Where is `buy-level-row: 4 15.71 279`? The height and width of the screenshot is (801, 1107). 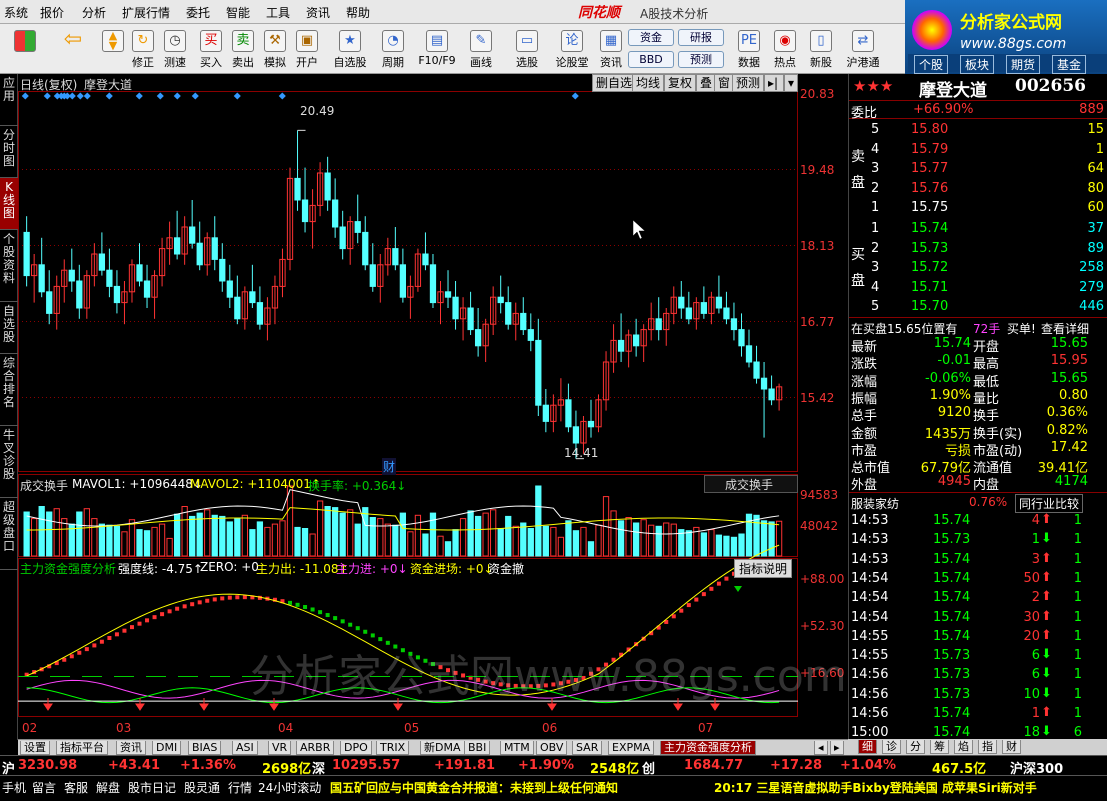
buy-level-row: 4 15.71 279 is located at coordinates (978, 288).